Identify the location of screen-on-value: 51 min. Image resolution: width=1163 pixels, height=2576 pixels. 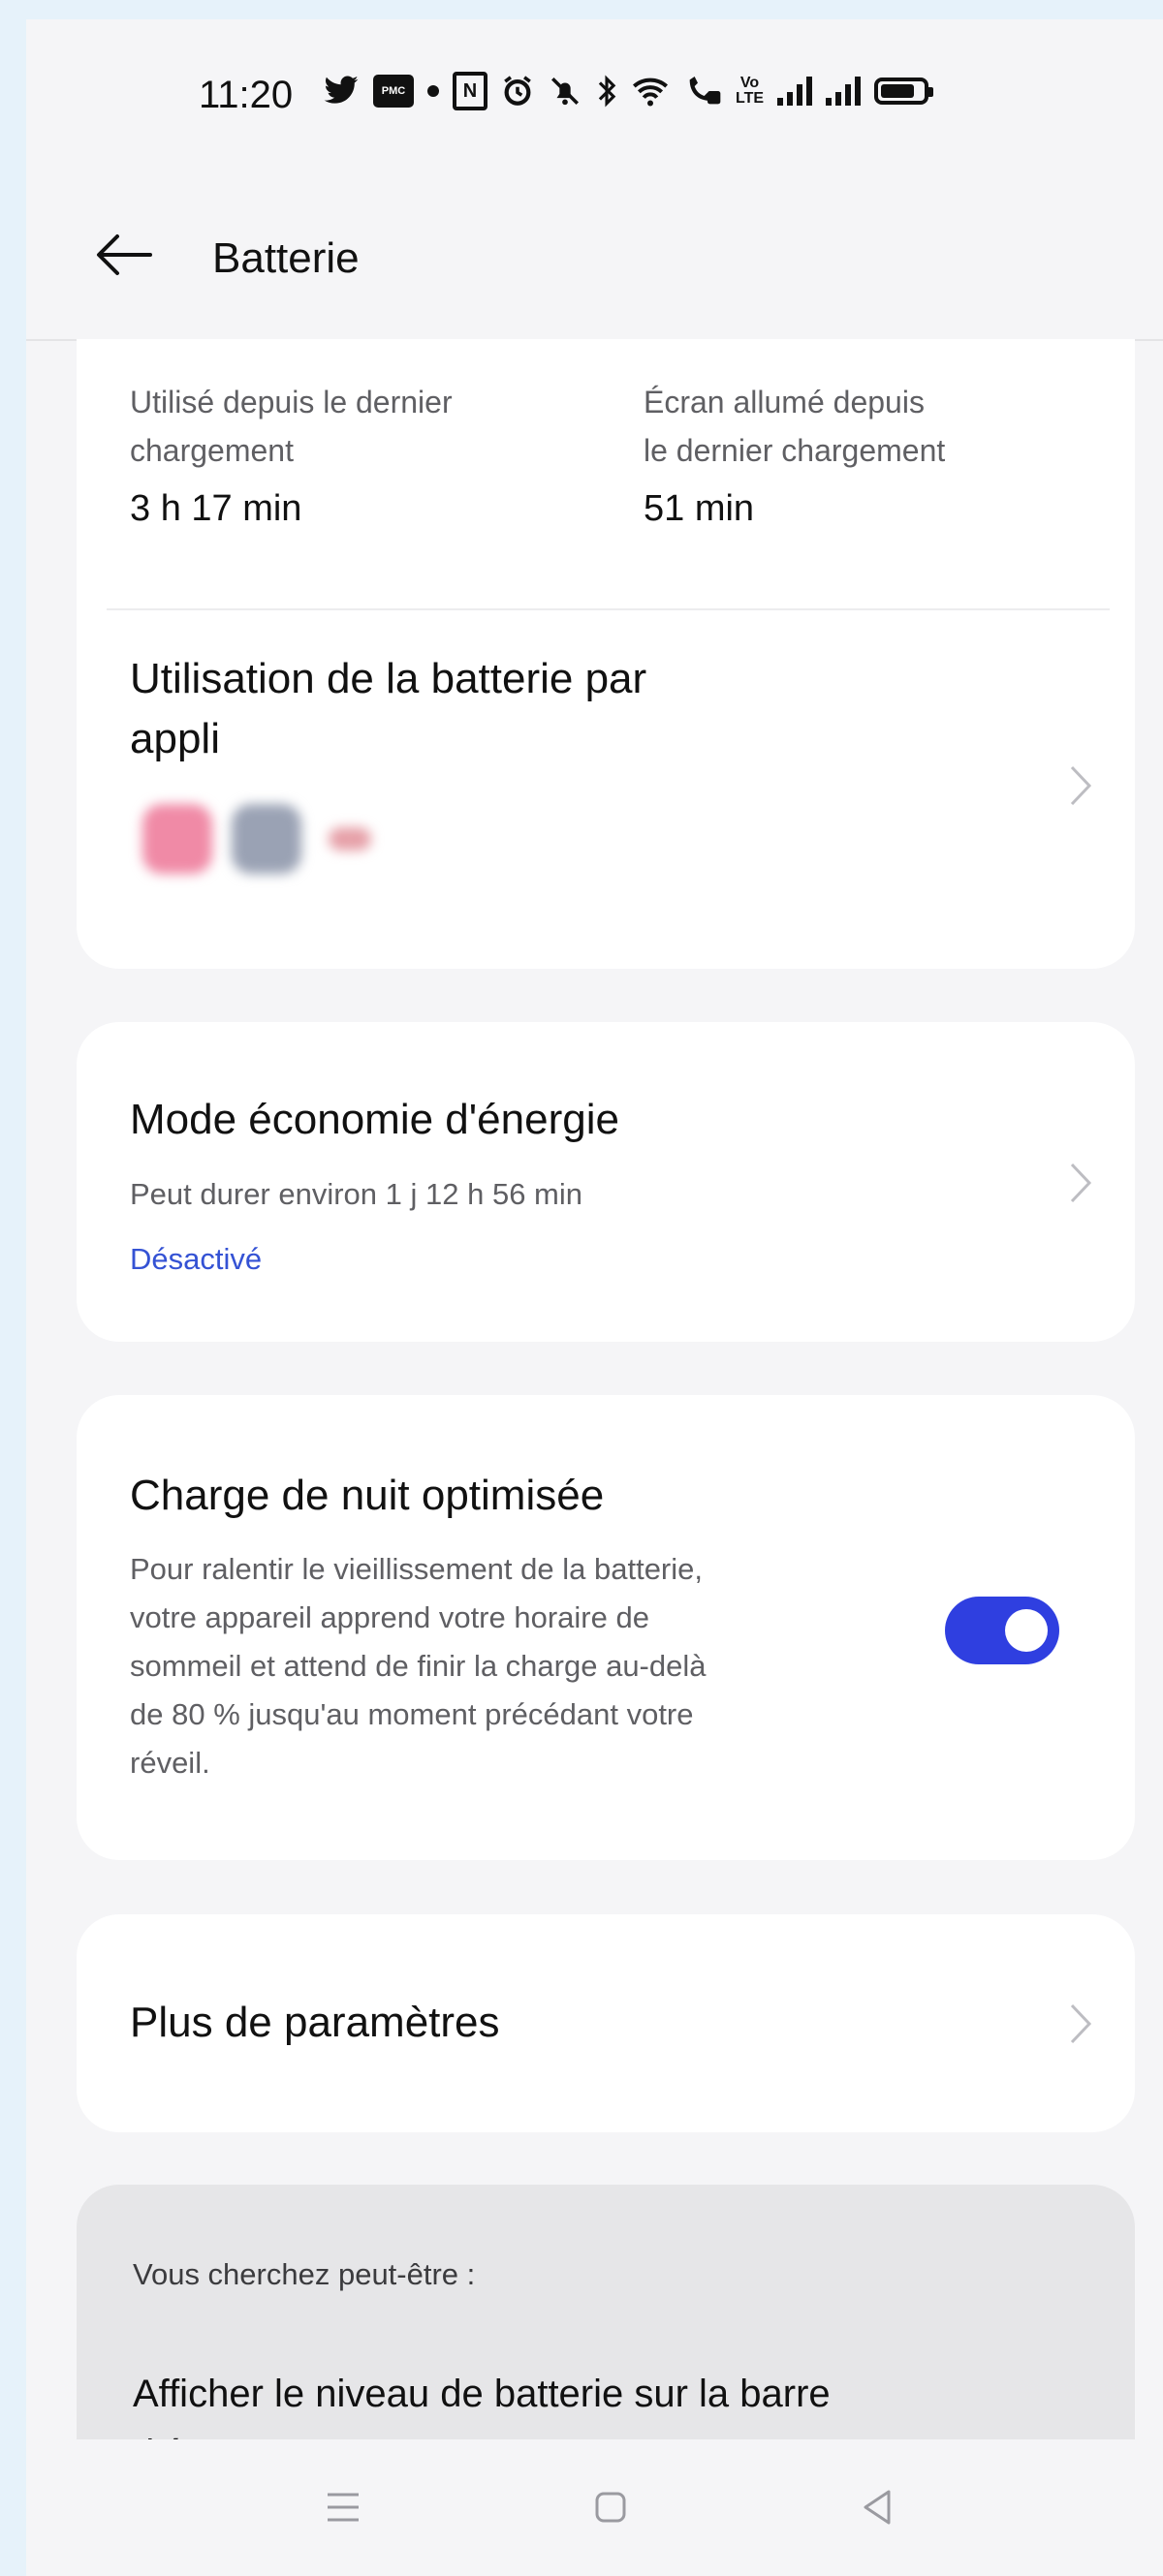
(699, 509).